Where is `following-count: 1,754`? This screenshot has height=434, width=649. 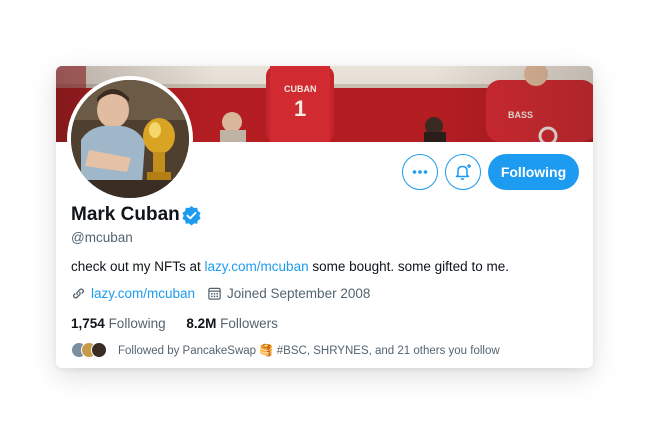 following-count: 1,754 is located at coordinates (88, 323).